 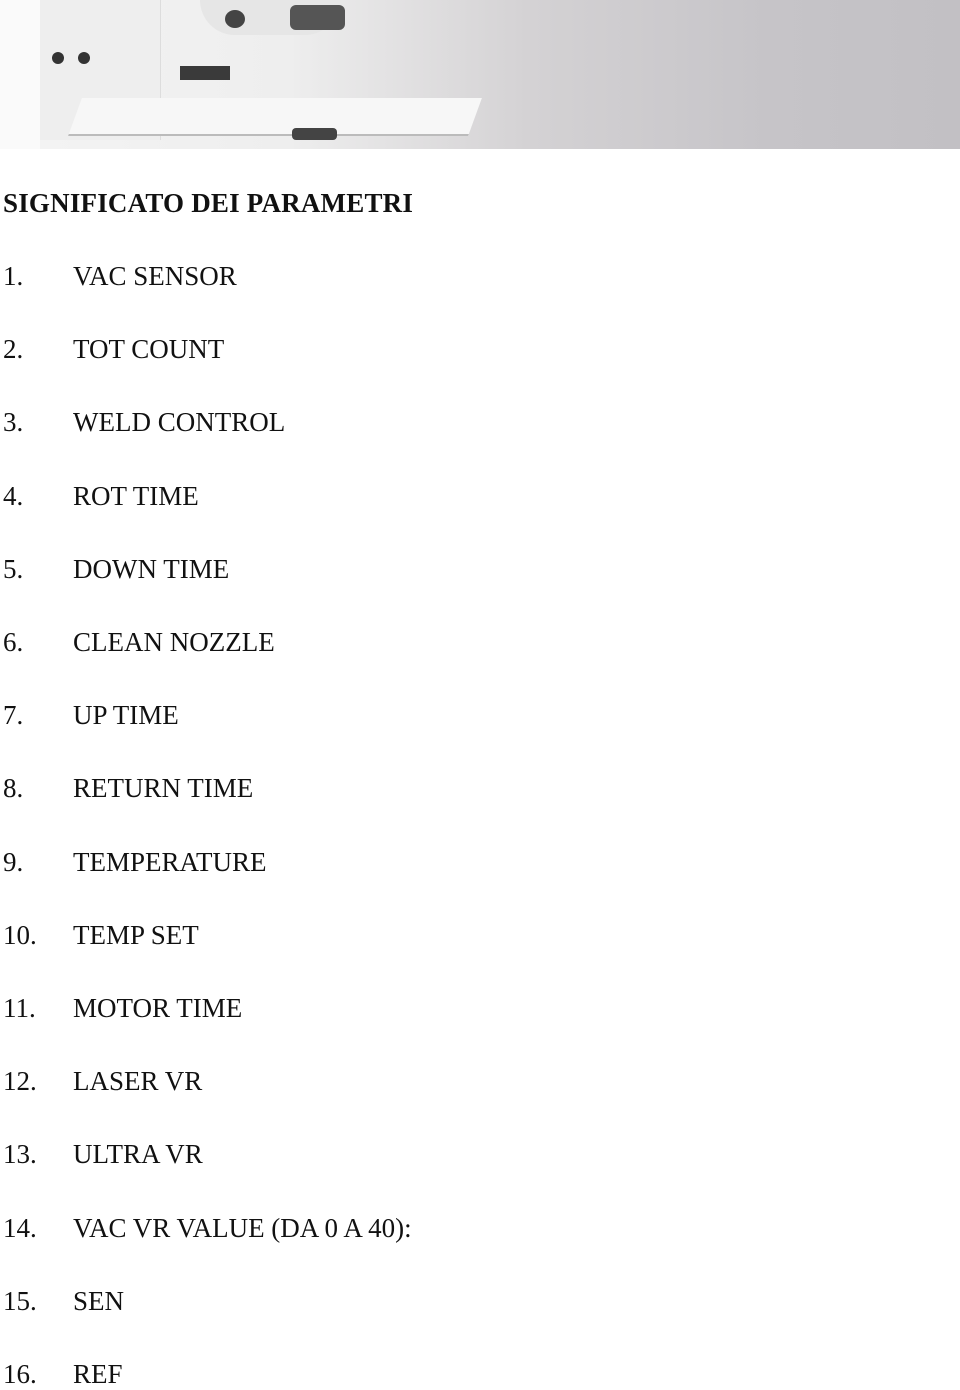 I want to click on sensor-block-image, so click(x=205, y=73).